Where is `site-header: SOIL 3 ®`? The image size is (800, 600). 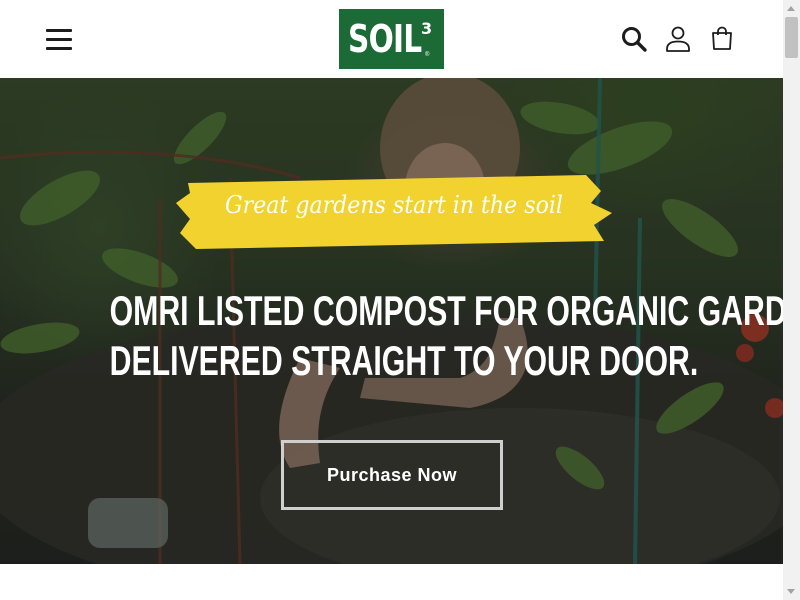
site-header: SOIL 3 ® is located at coordinates (391, 39).